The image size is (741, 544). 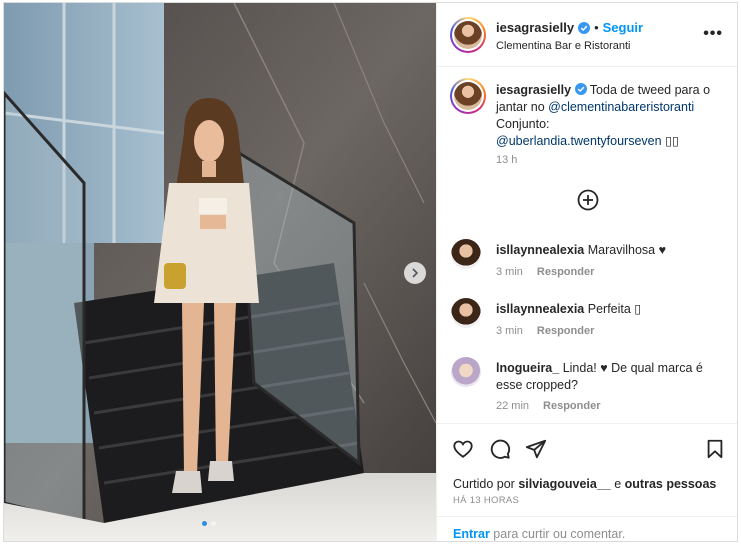 I want to click on carousel-dots, so click(x=209, y=523).